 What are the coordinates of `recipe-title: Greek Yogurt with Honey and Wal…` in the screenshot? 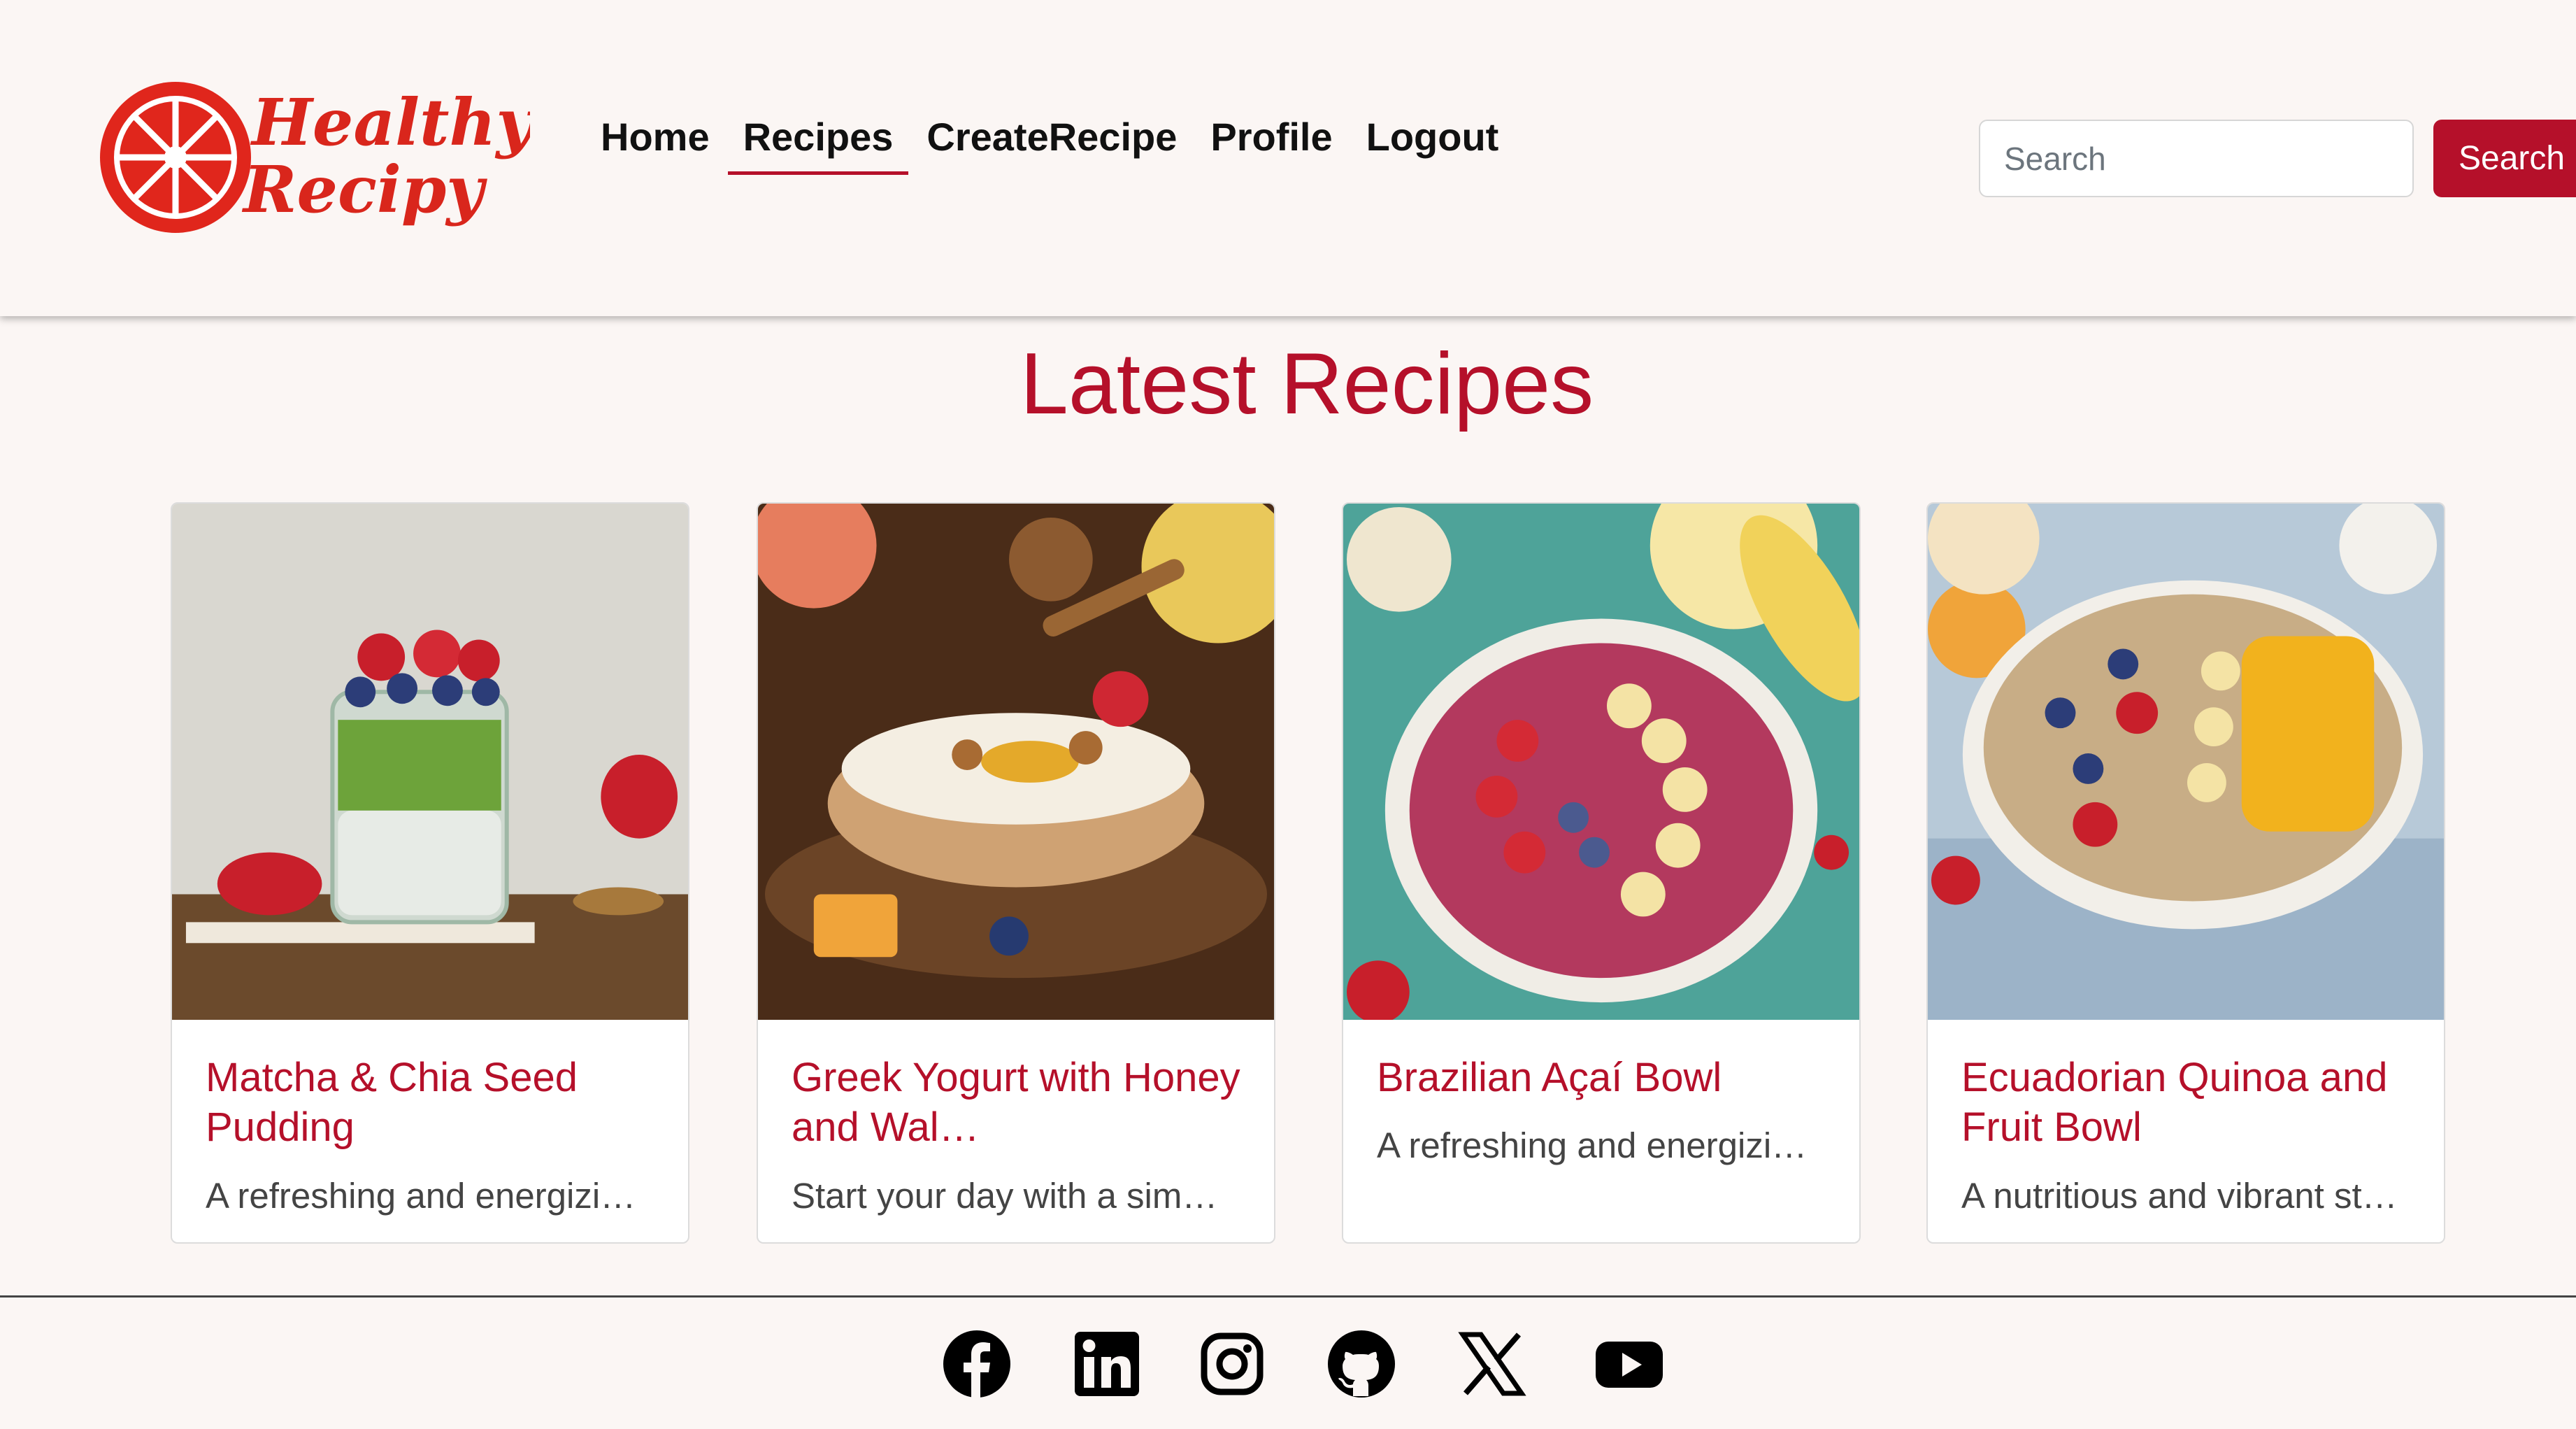 It's located at (1022, 1102).